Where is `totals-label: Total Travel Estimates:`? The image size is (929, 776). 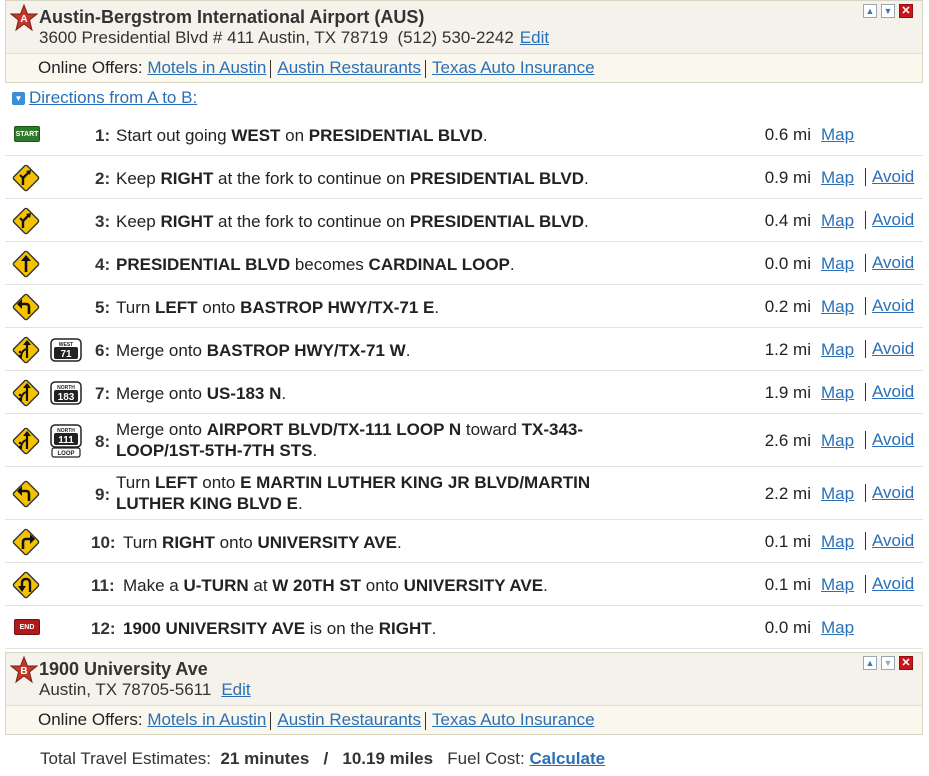 totals-label: Total Travel Estimates: is located at coordinates (126, 758).